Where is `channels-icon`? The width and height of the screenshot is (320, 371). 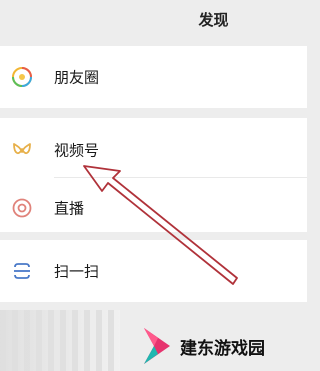 channels-icon is located at coordinates (22, 149).